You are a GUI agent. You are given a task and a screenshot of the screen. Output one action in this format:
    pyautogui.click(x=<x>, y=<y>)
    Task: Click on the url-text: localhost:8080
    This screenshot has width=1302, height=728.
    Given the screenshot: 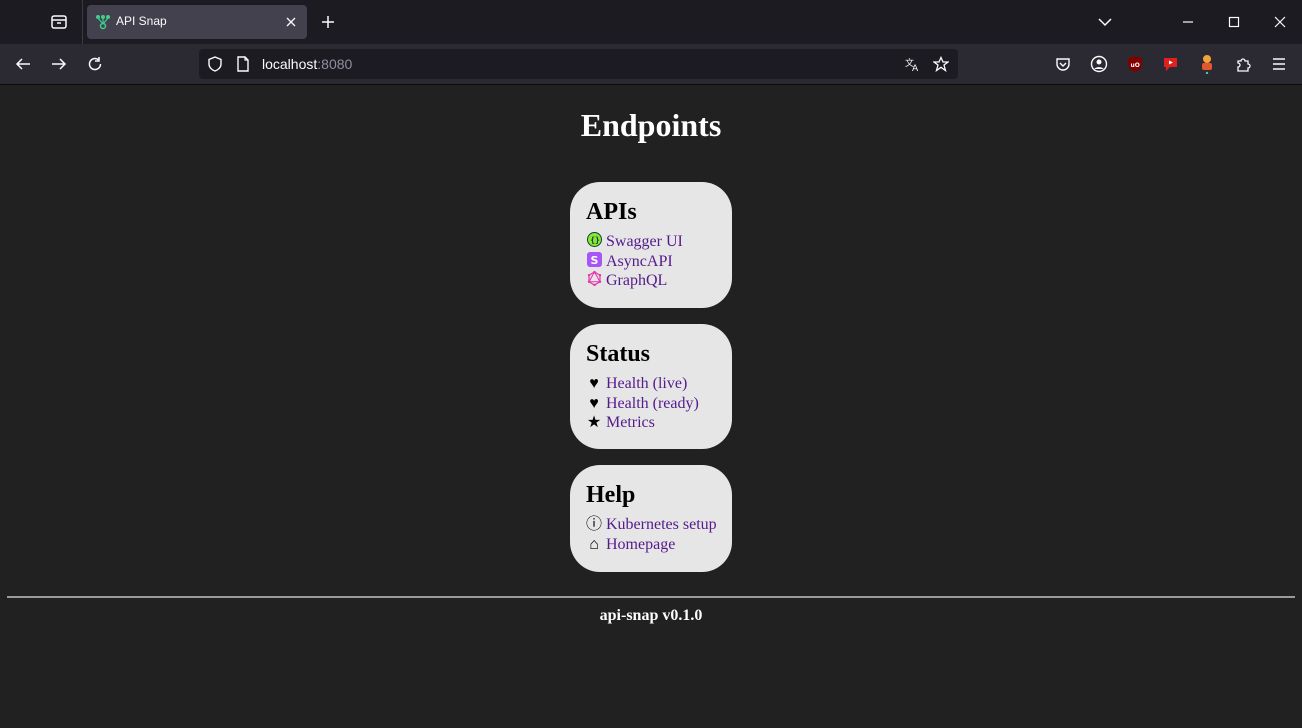 What is the action you would take?
    pyautogui.click(x=307, y=64)
    